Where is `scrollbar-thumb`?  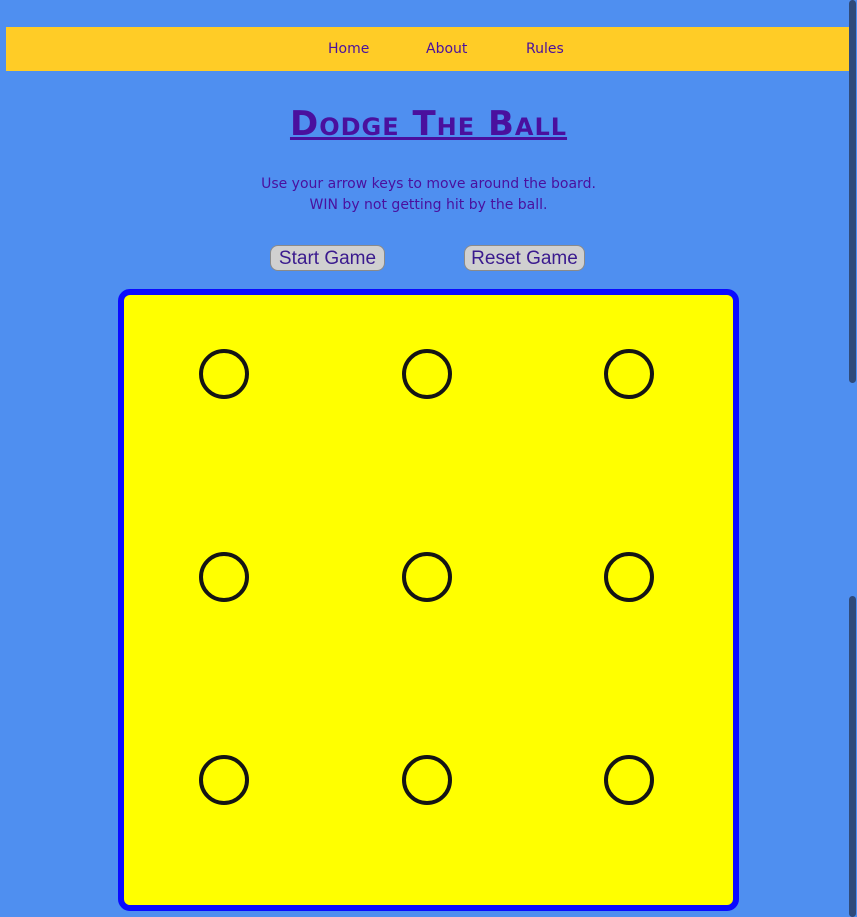
scrollbar-thumb is located at coordinates (852, 191).